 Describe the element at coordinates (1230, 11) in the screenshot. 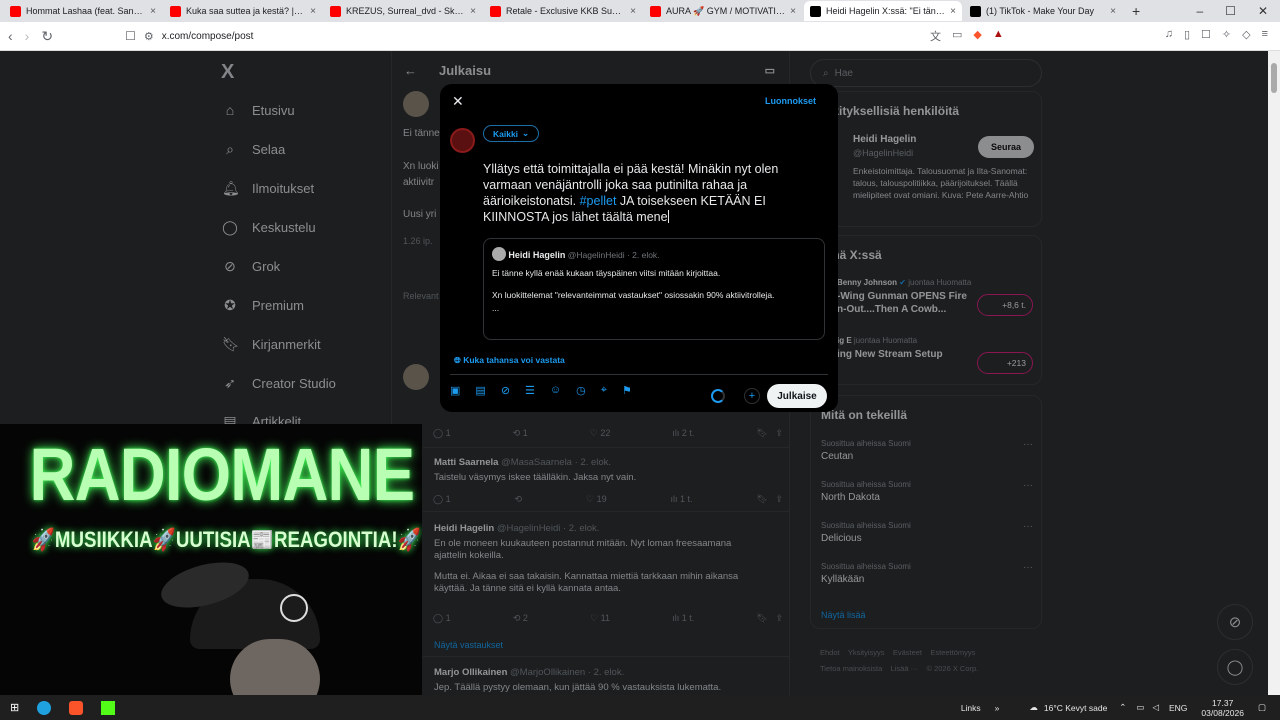

I see `maximize-icon: ☐` at that location.